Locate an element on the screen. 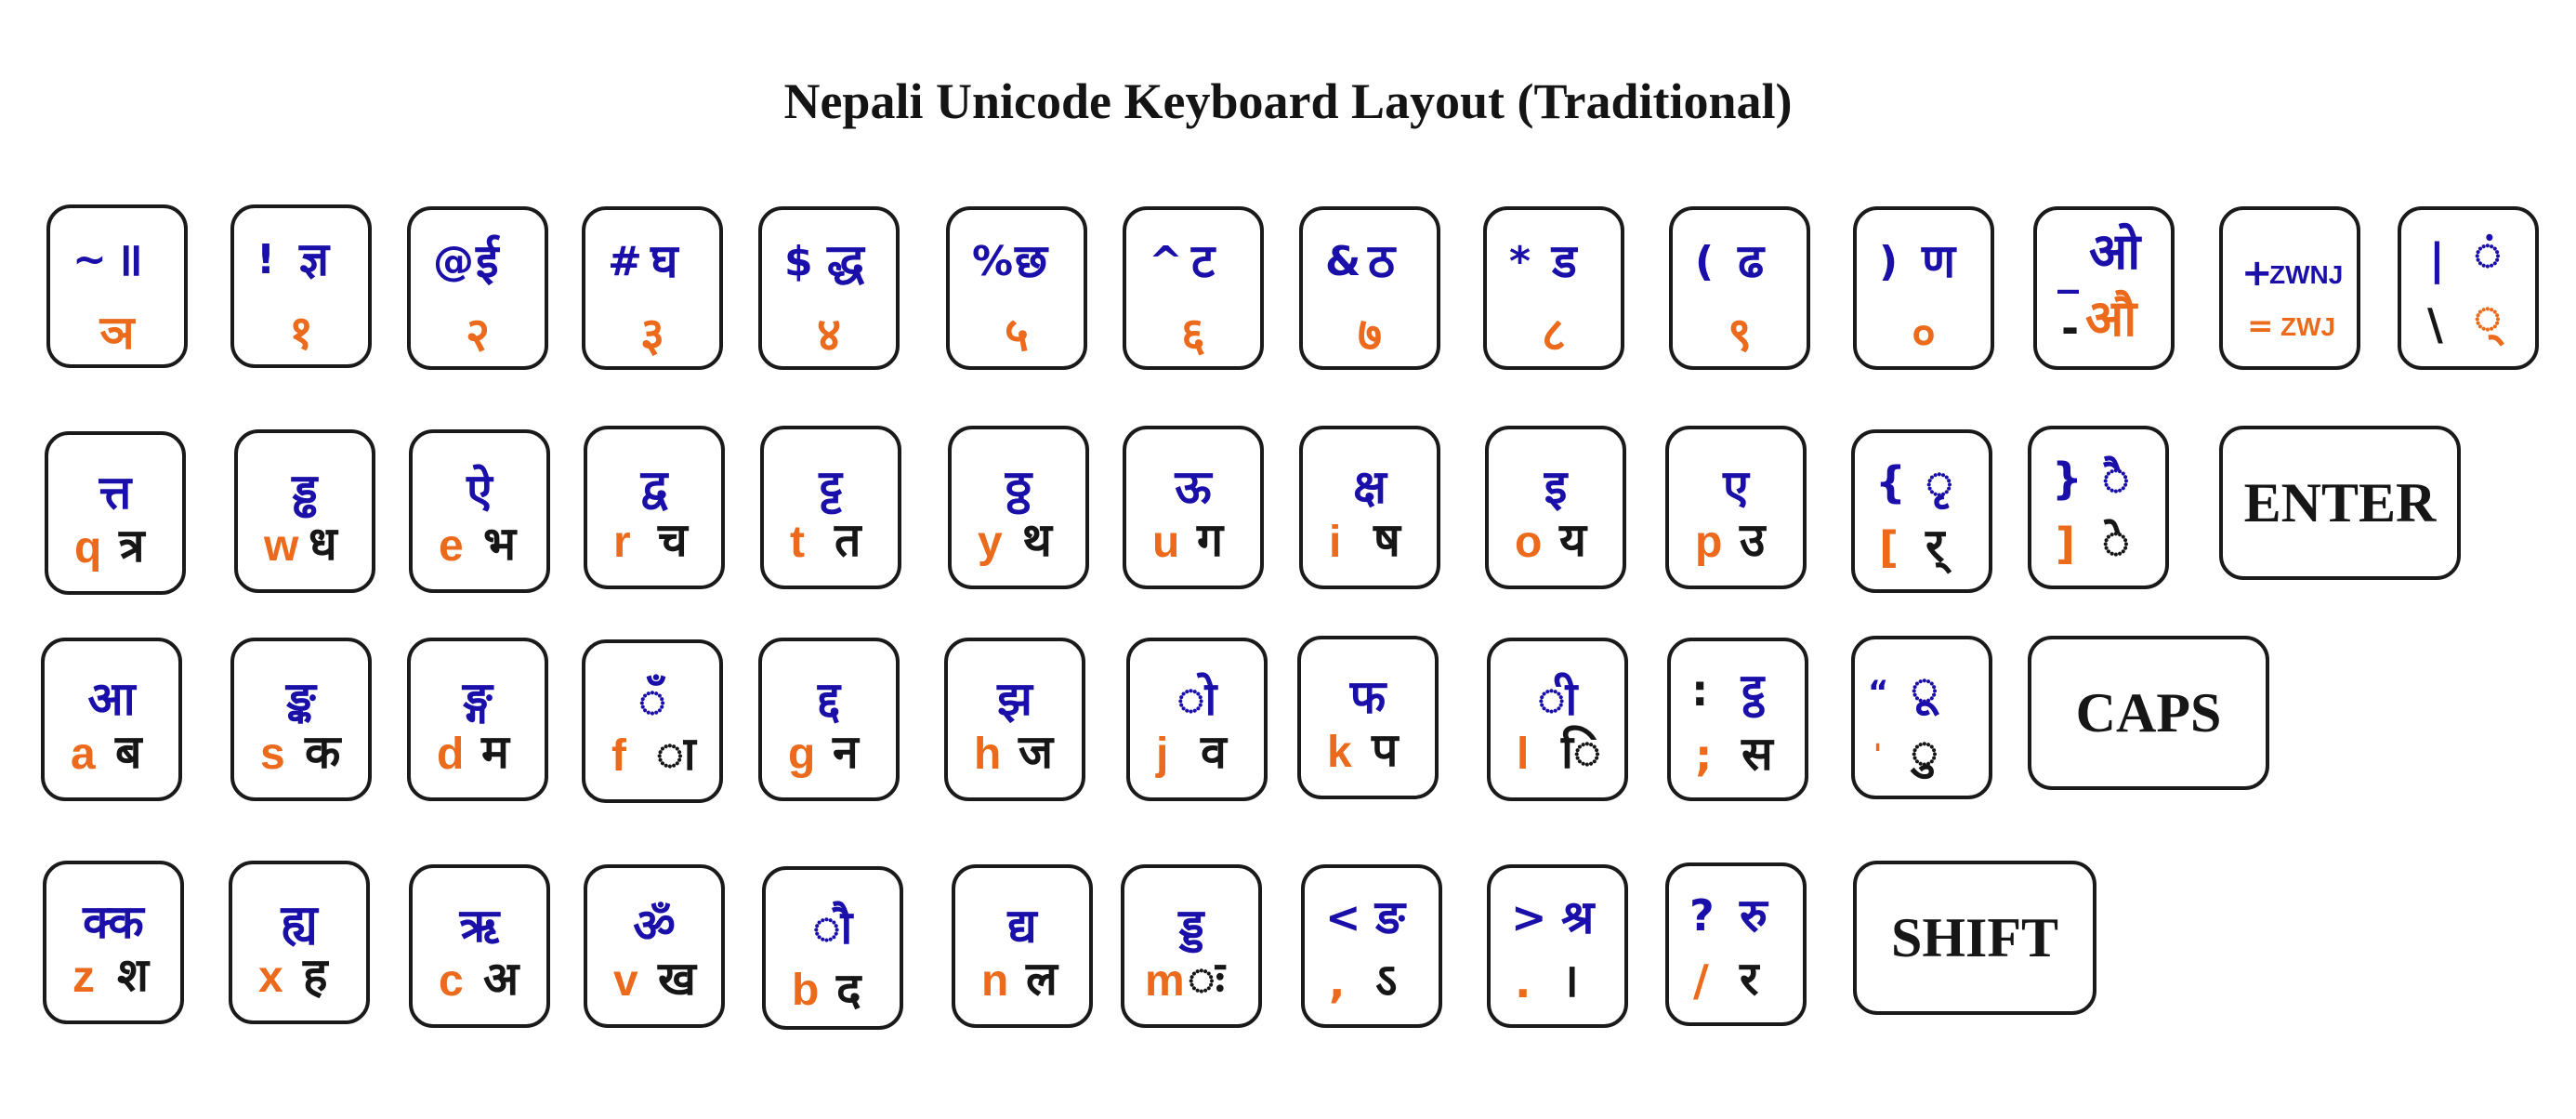 The image size is (2576, 1119). key-m: ड्ड m ◌ः is located at coordinates (1191, 946).